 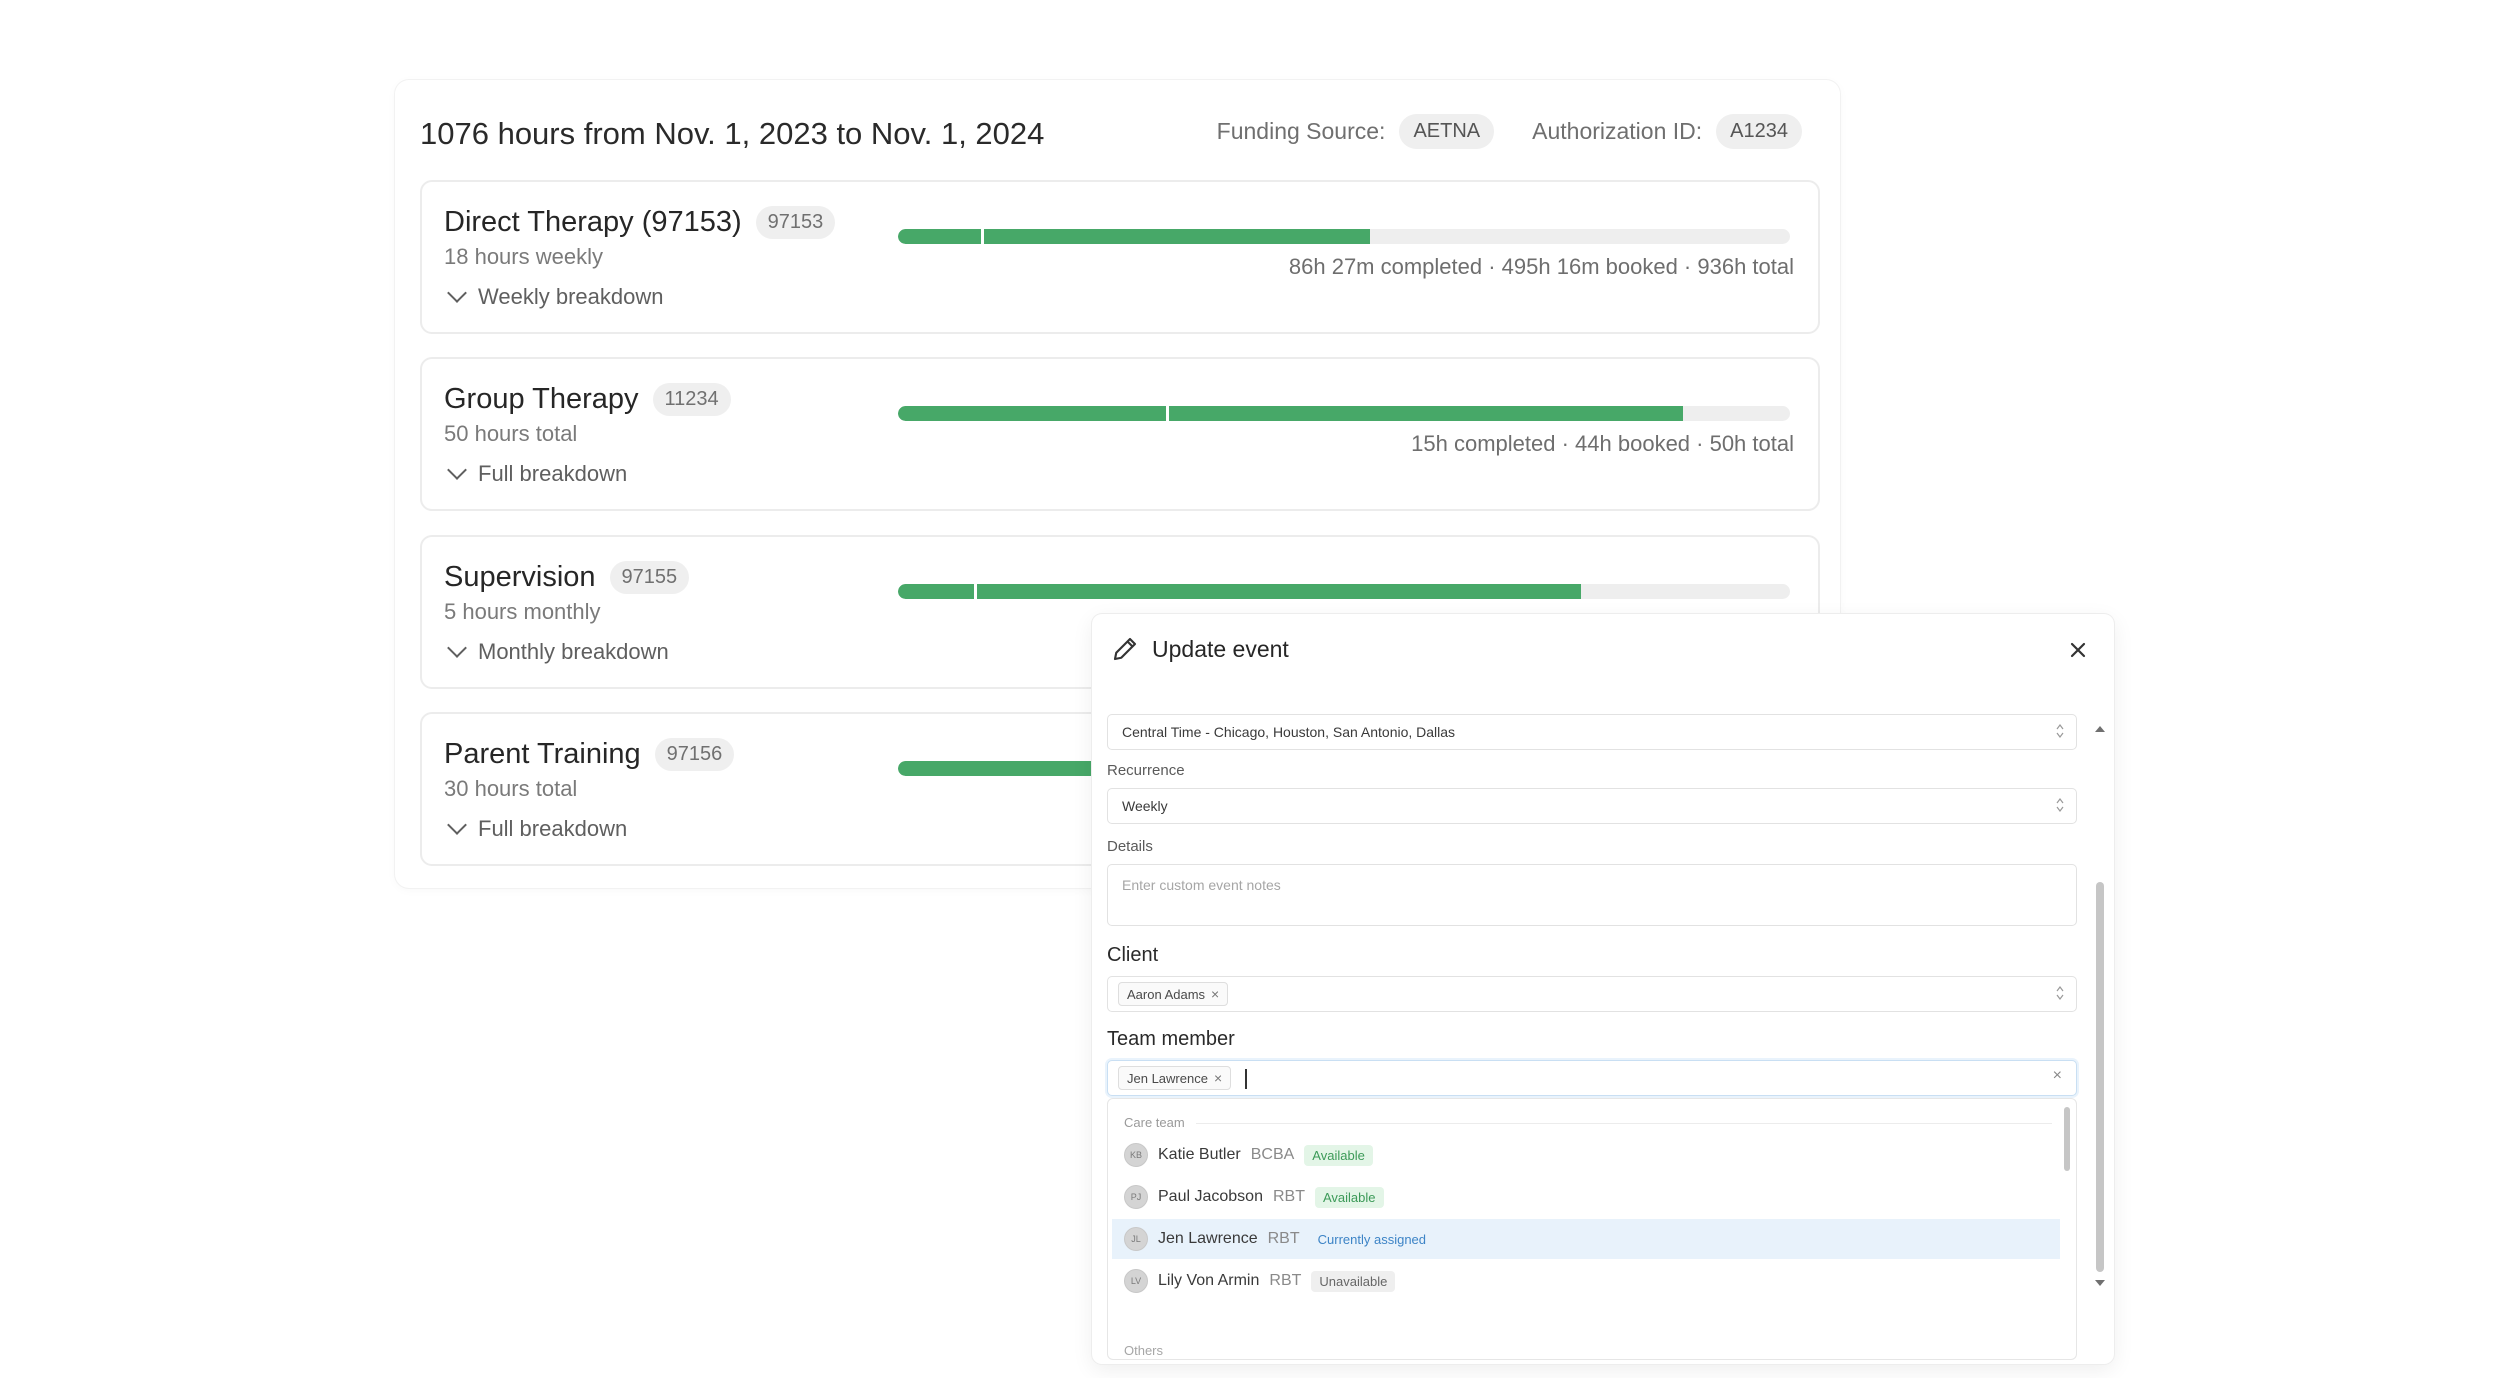 What do you see at coordinates (694, 754) in the screenshot?
I see `service-code-badge: 97156` at bounding box center [694, 754].